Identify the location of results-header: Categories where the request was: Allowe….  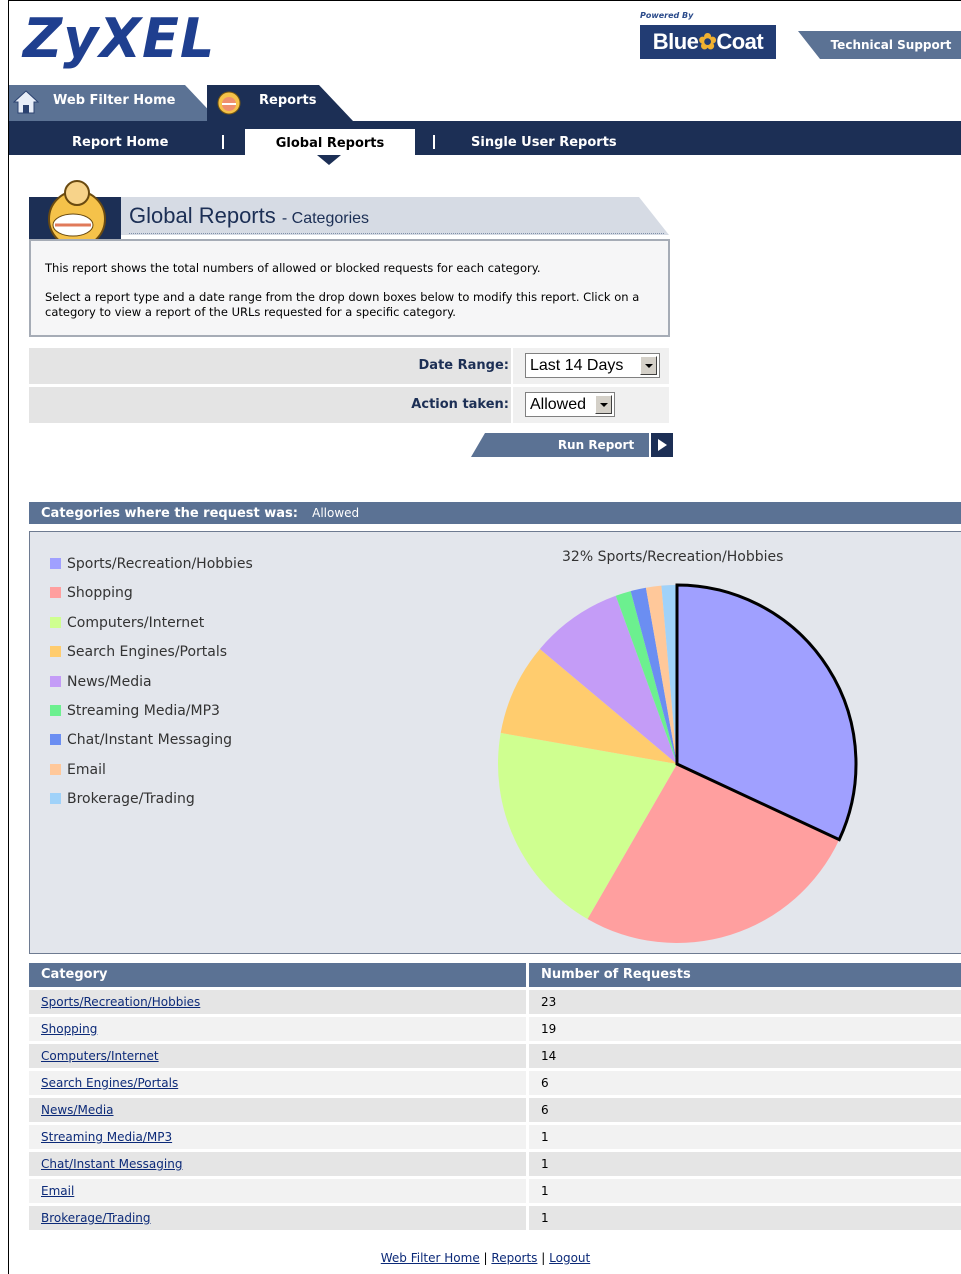
(495, 513).